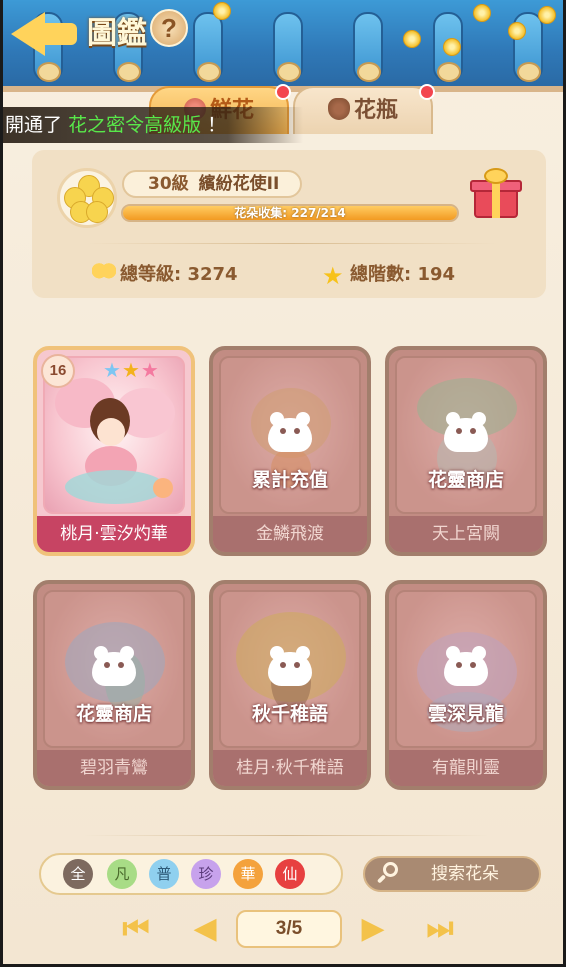  I want to click on flower-emblem-icon, so click(87, 198).